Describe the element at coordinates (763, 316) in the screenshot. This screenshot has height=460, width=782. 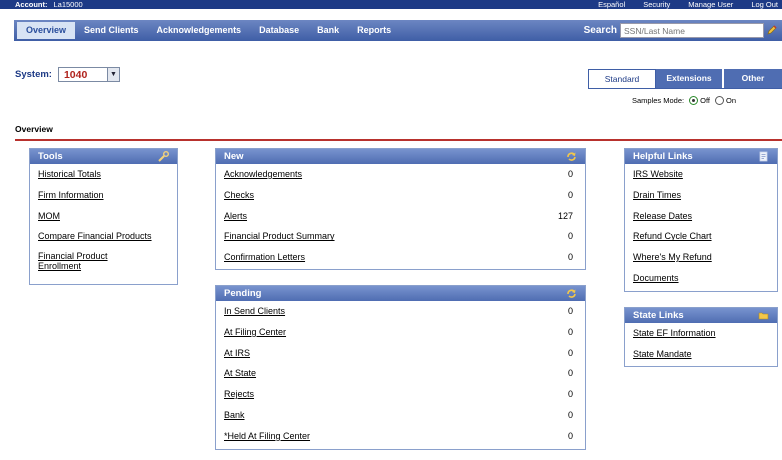
I see `folder-icon` at that location.